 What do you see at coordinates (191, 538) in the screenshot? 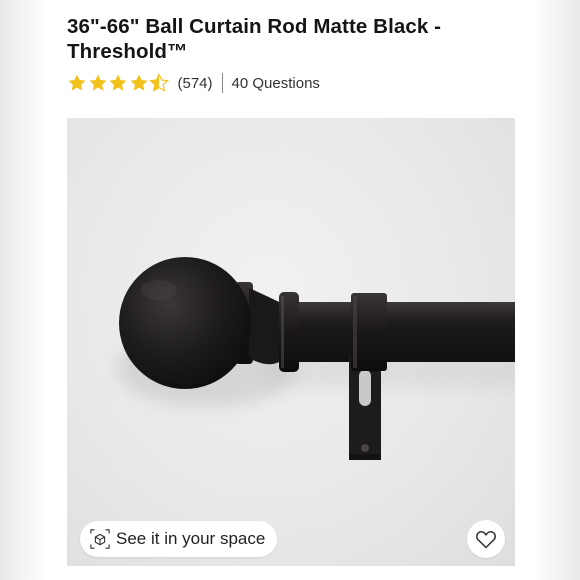
I see `see-in-space-label: See it in your space` at bounding box center [191, 538].